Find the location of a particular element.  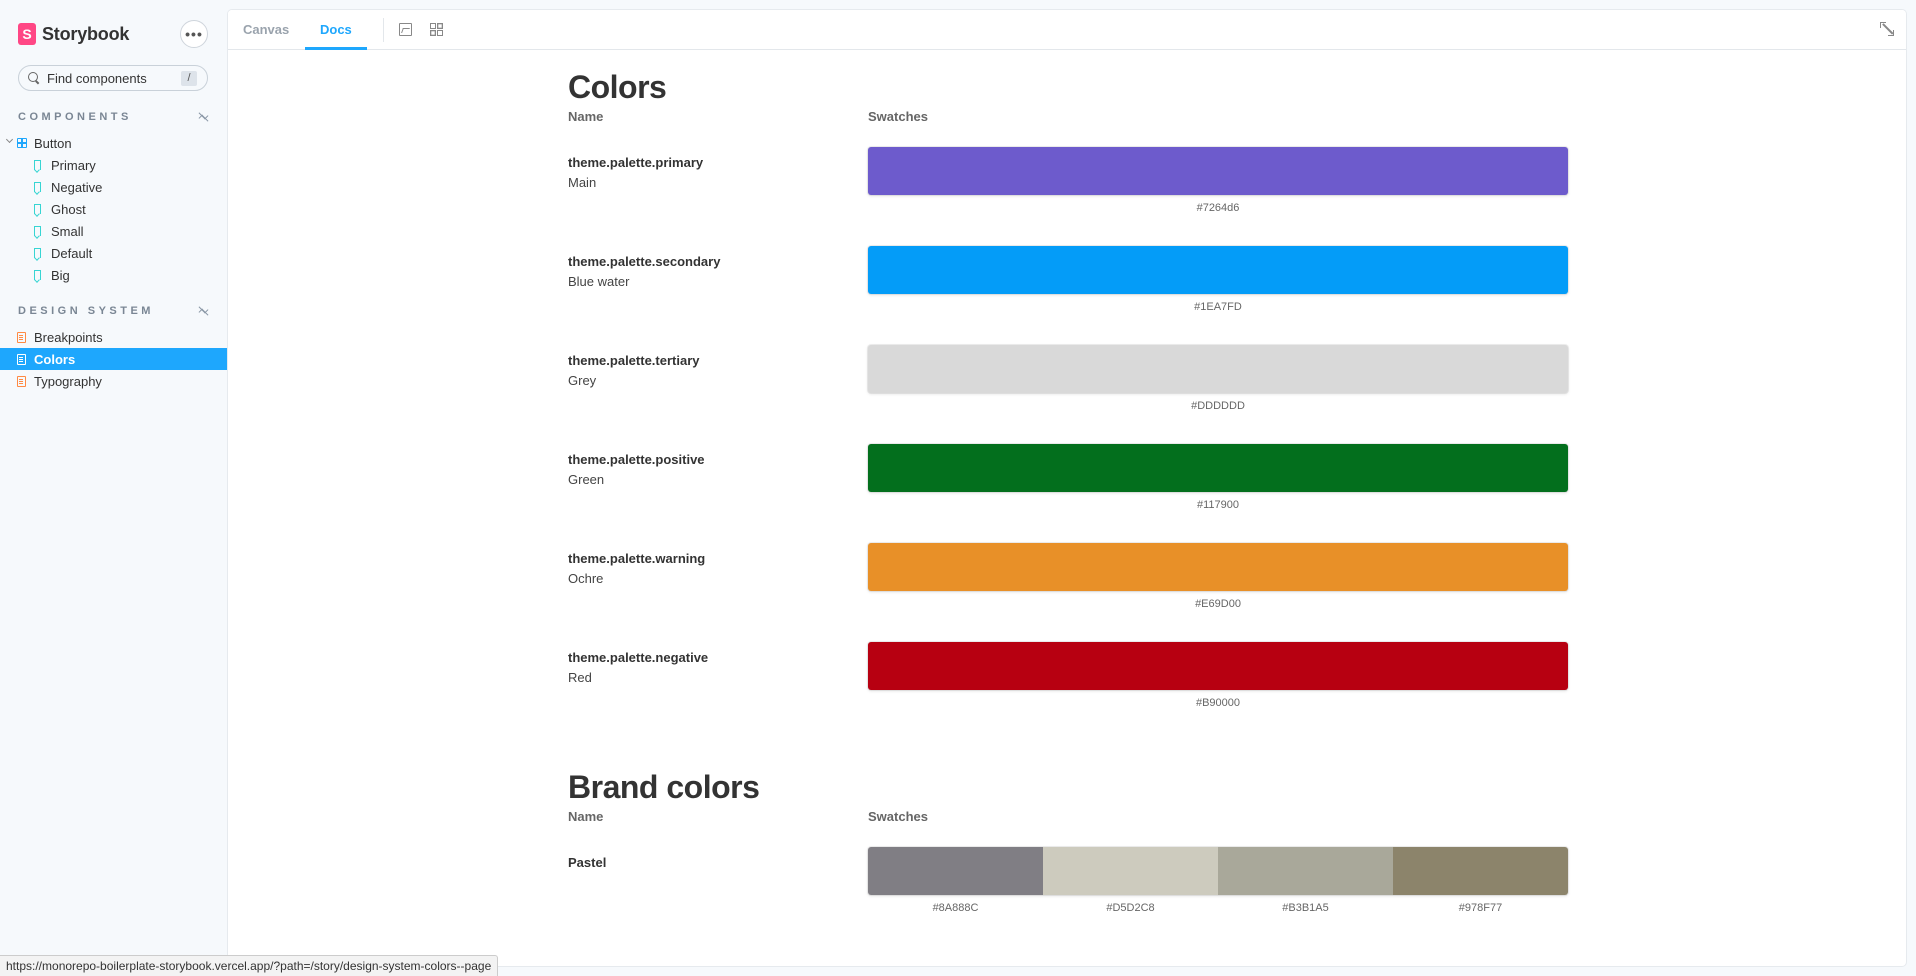

image-icon is located at coordinates (405, 29).